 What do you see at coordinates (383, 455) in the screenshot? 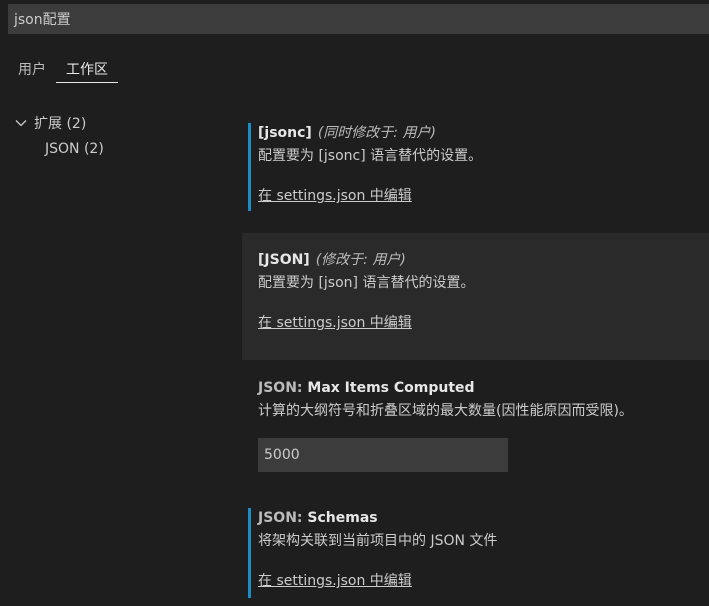
I see `max-items-input` at bounding box center [383, 455].